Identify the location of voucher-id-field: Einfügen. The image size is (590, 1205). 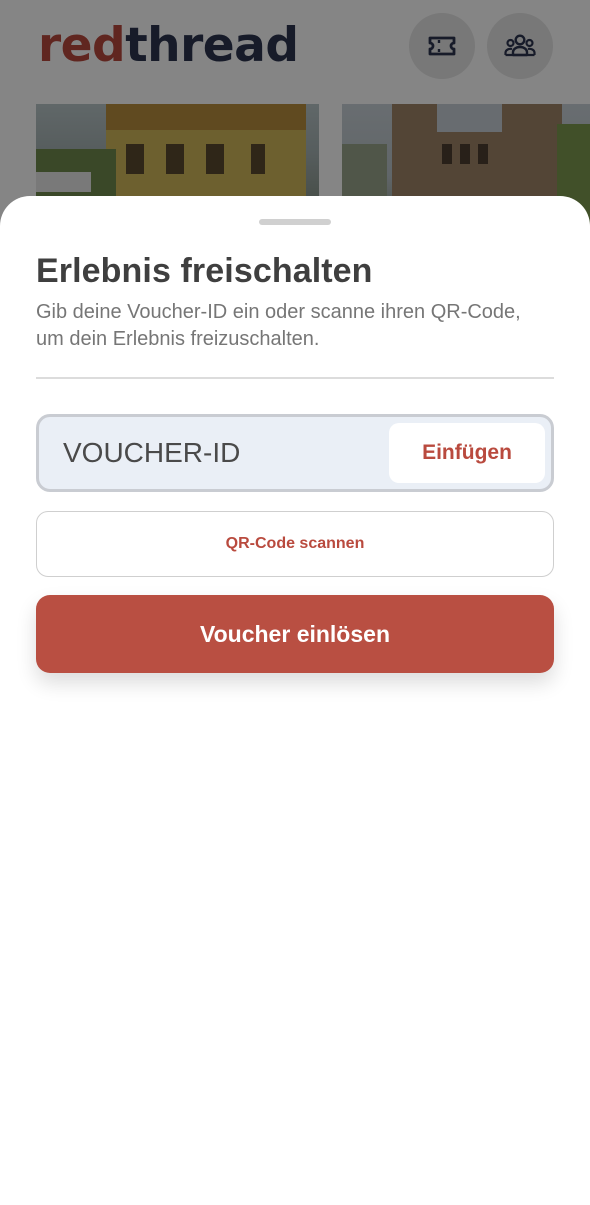
(295, 453).